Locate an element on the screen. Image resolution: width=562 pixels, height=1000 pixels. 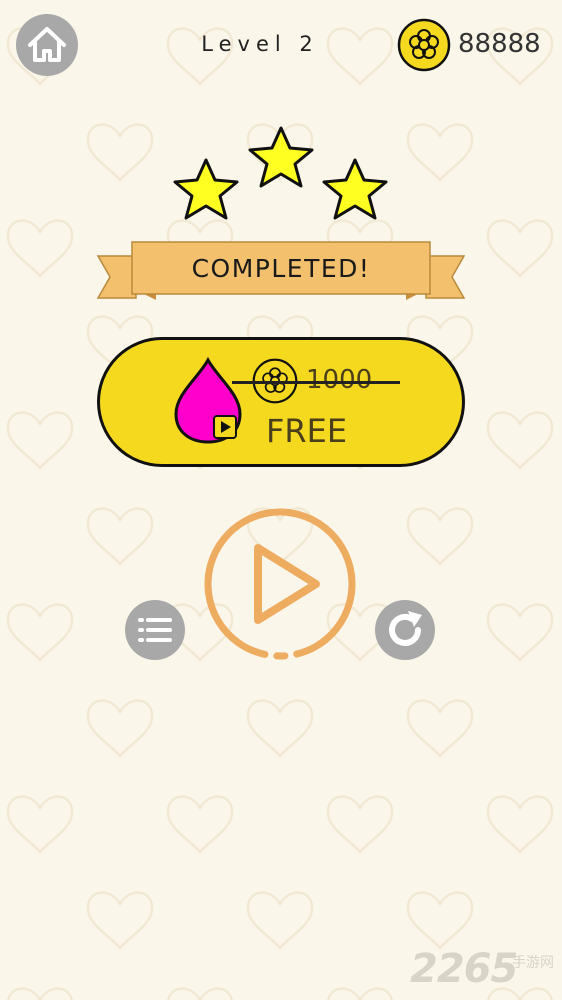
home-button is located at coordinates (47, 45).